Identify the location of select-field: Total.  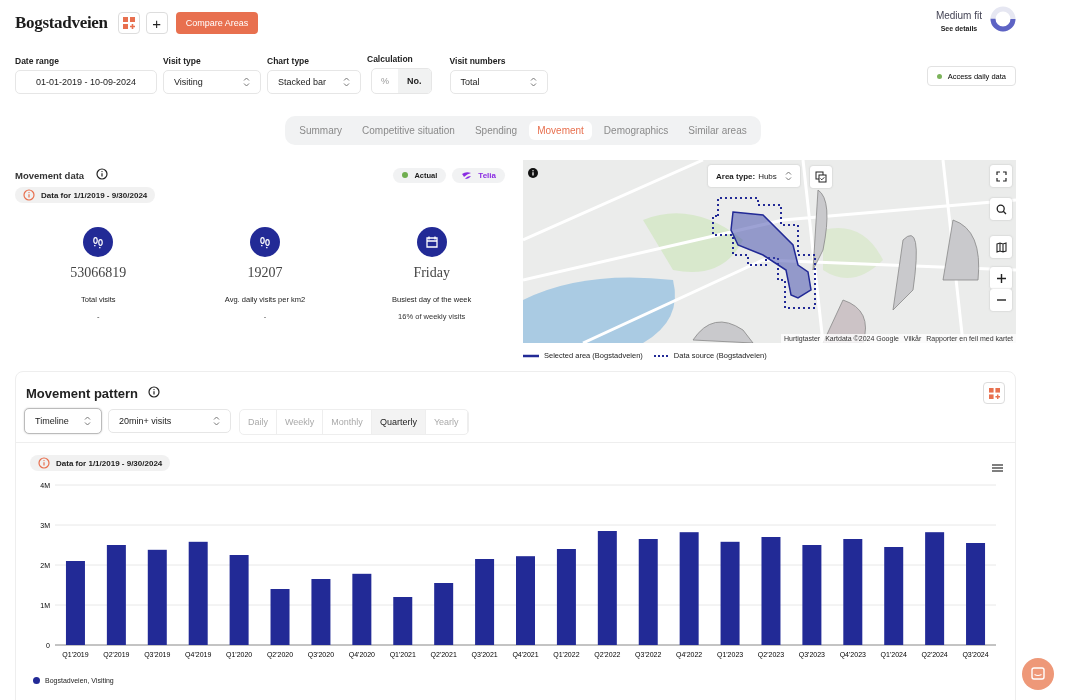
(498, 82).